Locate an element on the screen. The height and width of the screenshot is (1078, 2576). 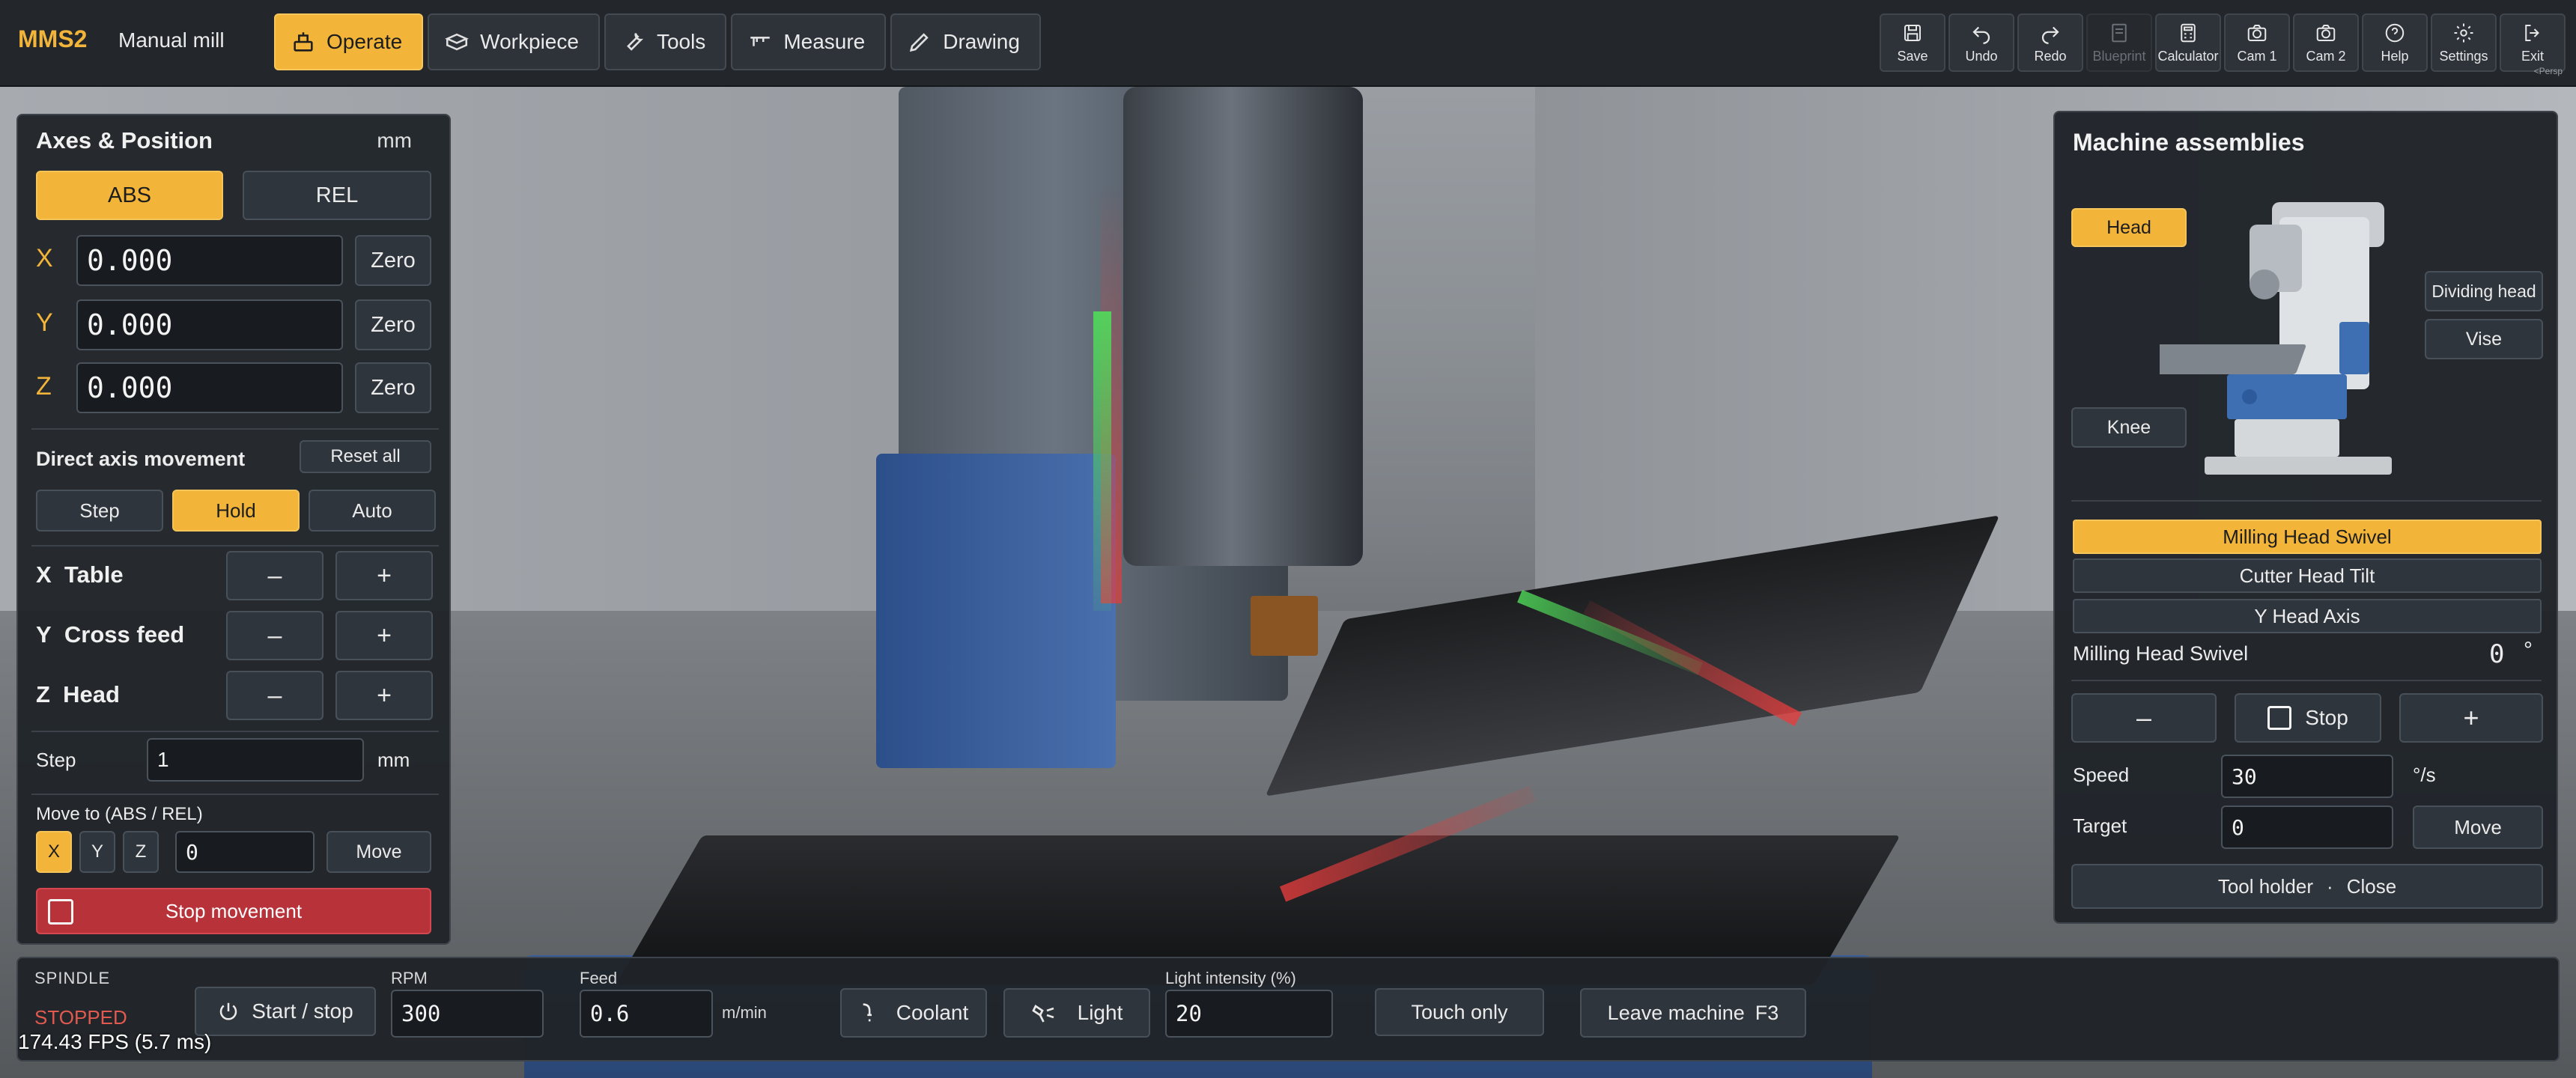
speed-label: Speed is located at coordinates (2101, 775).